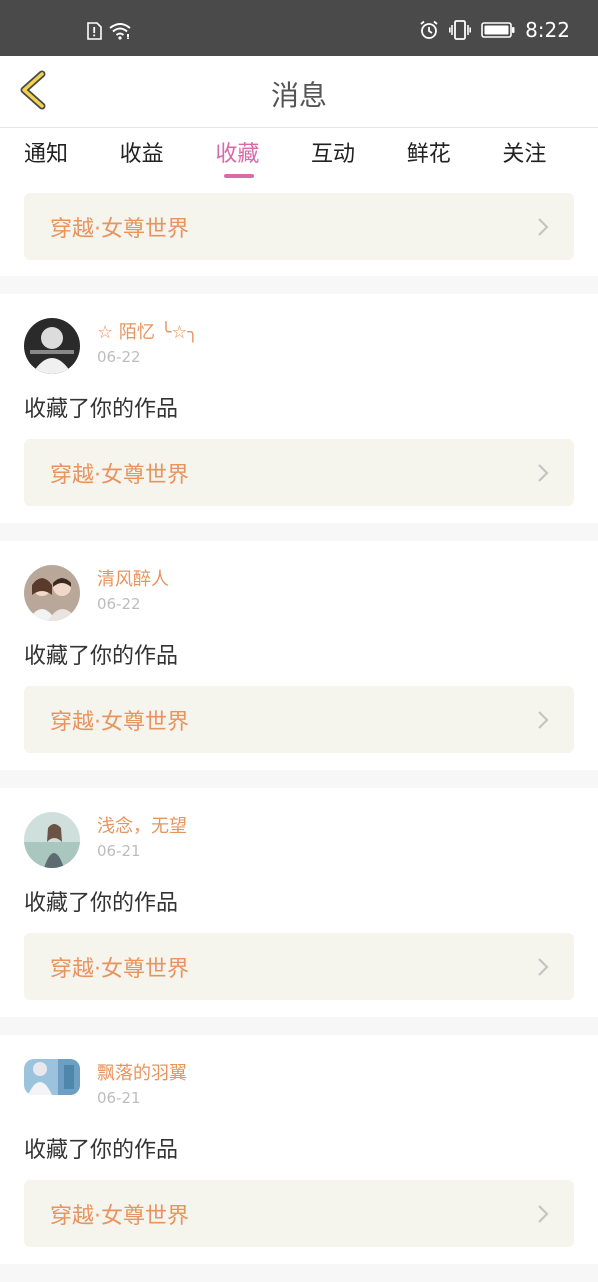  I want to click on user-row: ☆ 陌忆 ╰☆╮ 06-22, so click(111, 346).